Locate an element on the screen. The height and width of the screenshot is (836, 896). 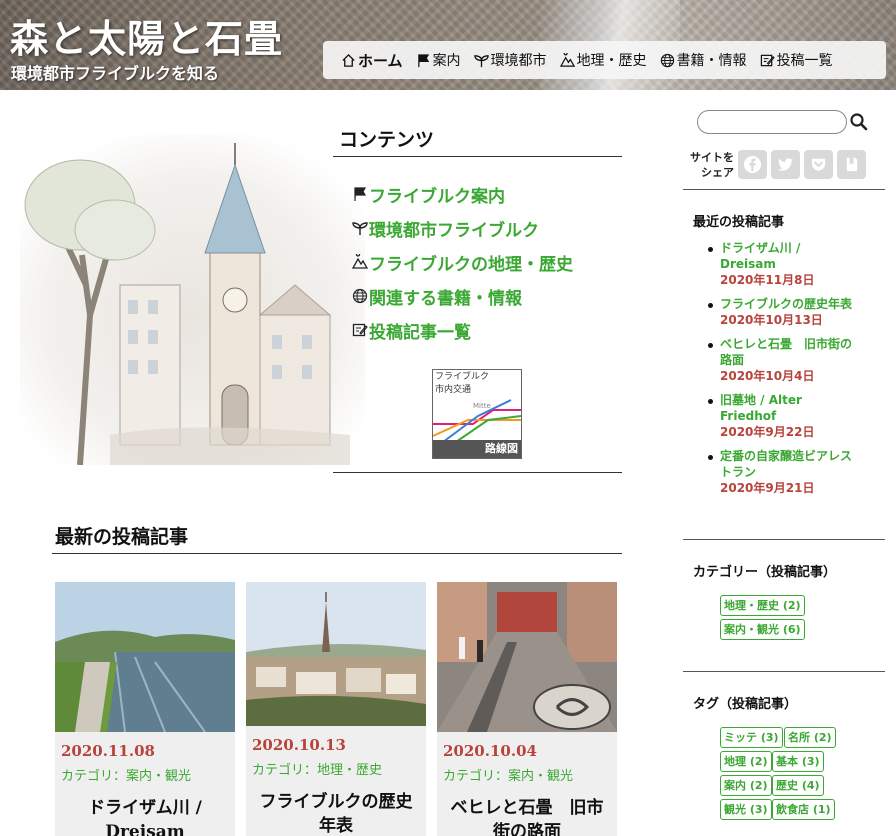
post-card: 2020.10.13 カテゴリ：地理・歴史 フライブルクの歴史年表 is located at coordinates (336, 709).